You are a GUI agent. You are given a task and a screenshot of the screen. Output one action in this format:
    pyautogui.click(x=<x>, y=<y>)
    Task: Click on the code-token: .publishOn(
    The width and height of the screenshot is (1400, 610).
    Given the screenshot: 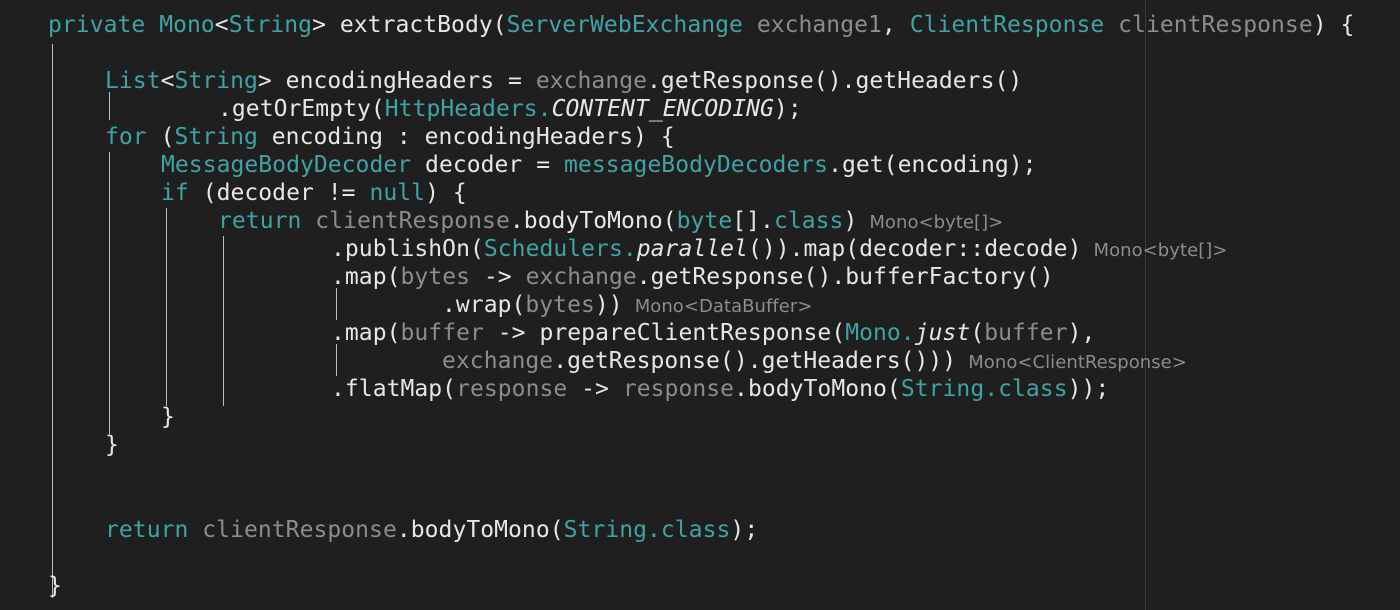 What is the action you would take?
    pyautogui.click(x=407, y=249)
    